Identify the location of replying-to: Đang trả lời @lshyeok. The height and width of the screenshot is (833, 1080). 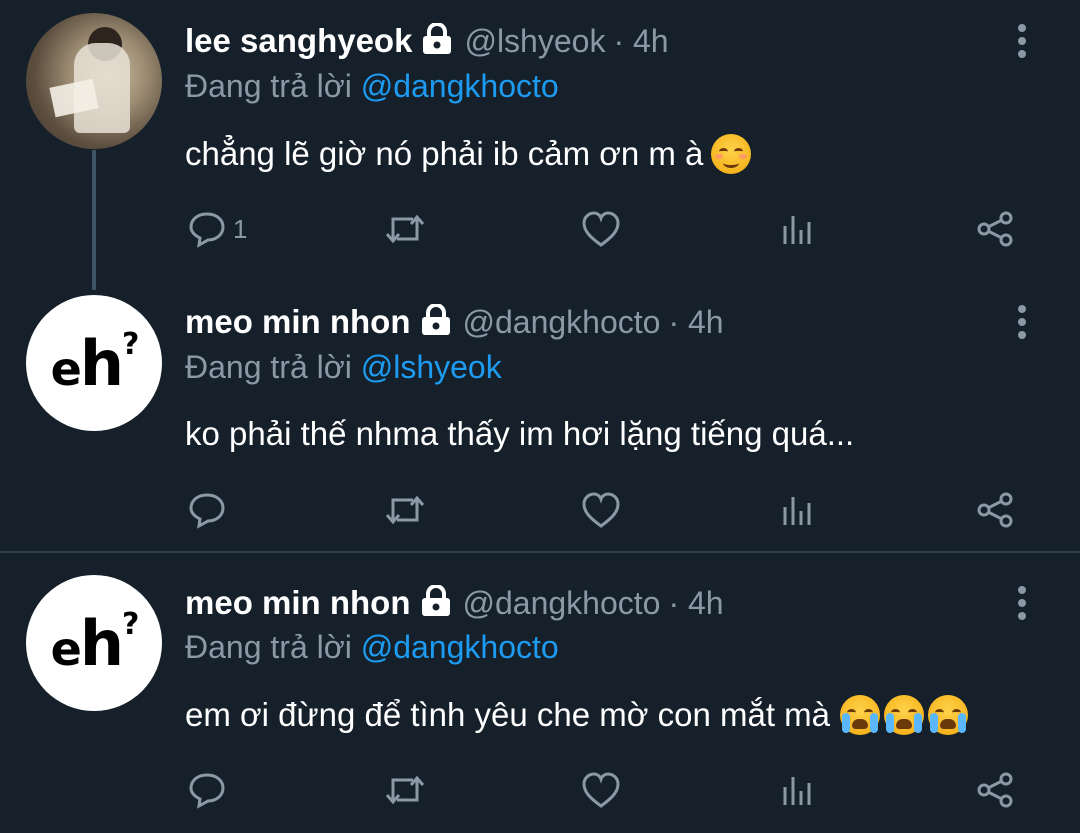
(343, 367).